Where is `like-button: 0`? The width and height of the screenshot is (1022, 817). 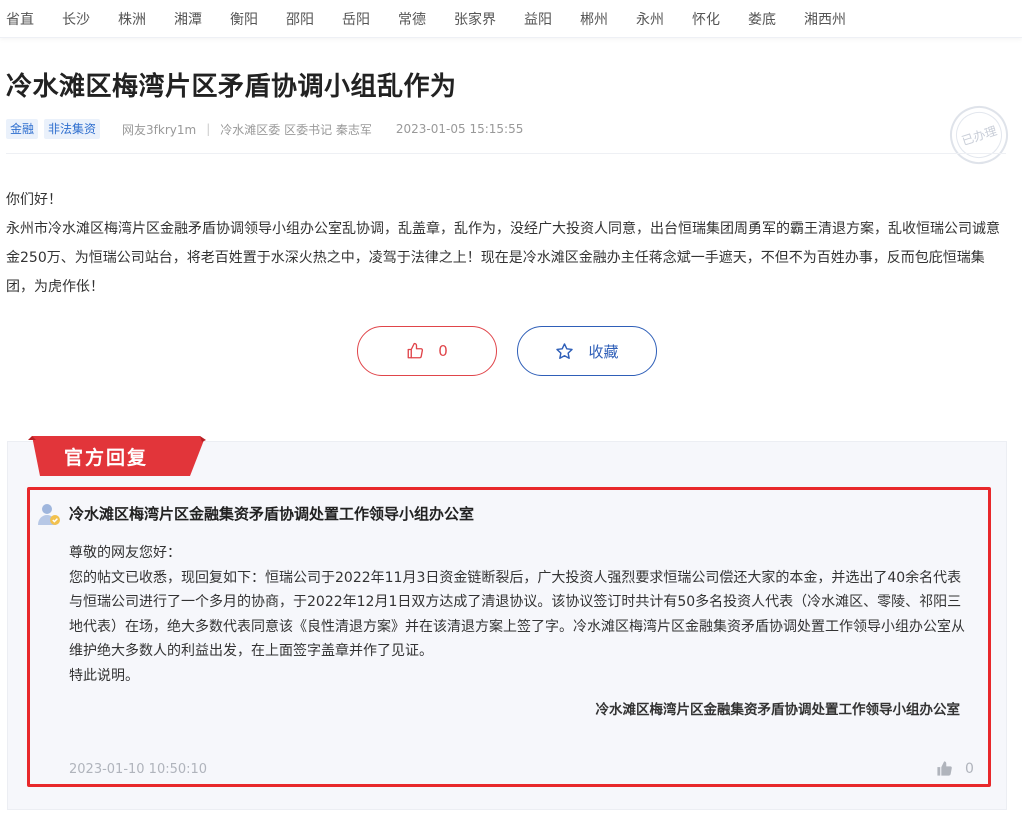 like-button: 0 is located at coordinates (427, 351).